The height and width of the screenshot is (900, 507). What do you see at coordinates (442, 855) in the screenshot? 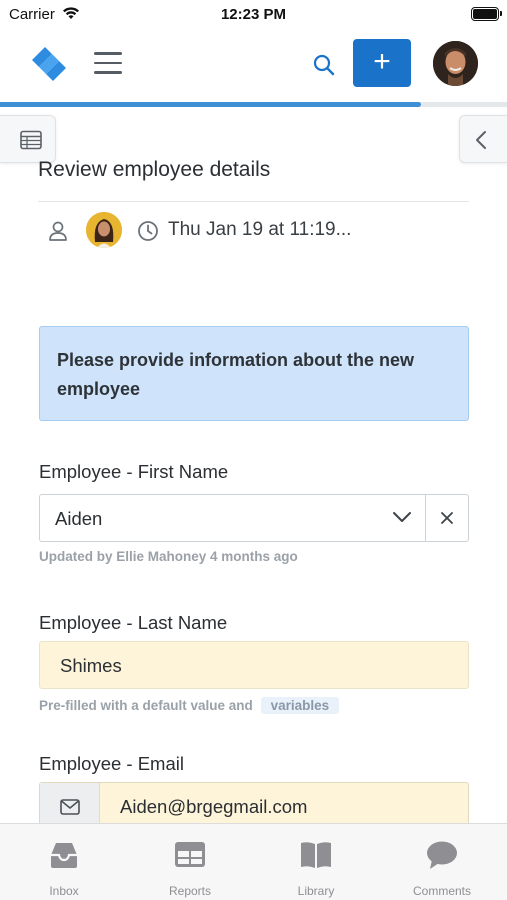
I see `comments-icon` at bounding box center [442, 855].